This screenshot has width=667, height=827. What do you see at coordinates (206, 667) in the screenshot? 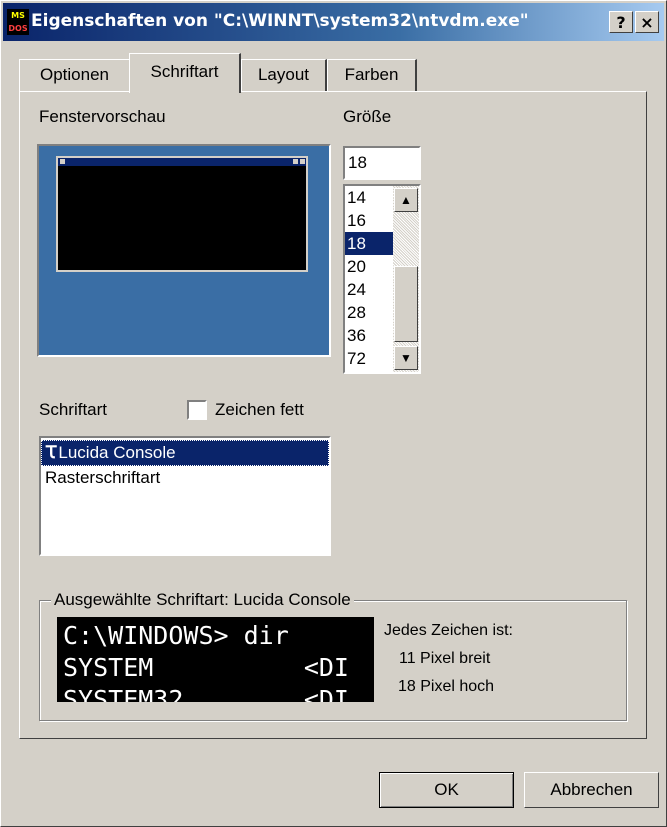
I see `sample-line-2: SYSTEM <DI` at bounding box center [206, 667].